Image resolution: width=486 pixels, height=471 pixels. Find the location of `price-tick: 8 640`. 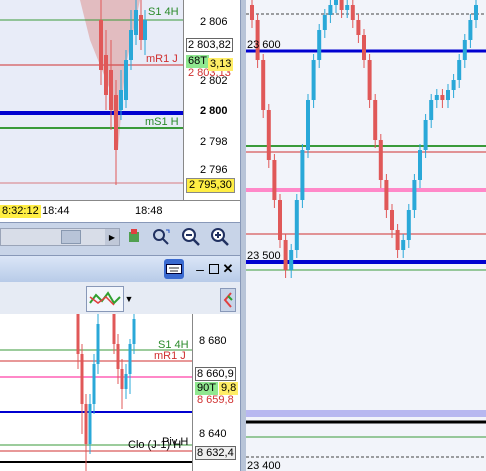

price-tick: 8 640 is located at coordinates (213, 434).